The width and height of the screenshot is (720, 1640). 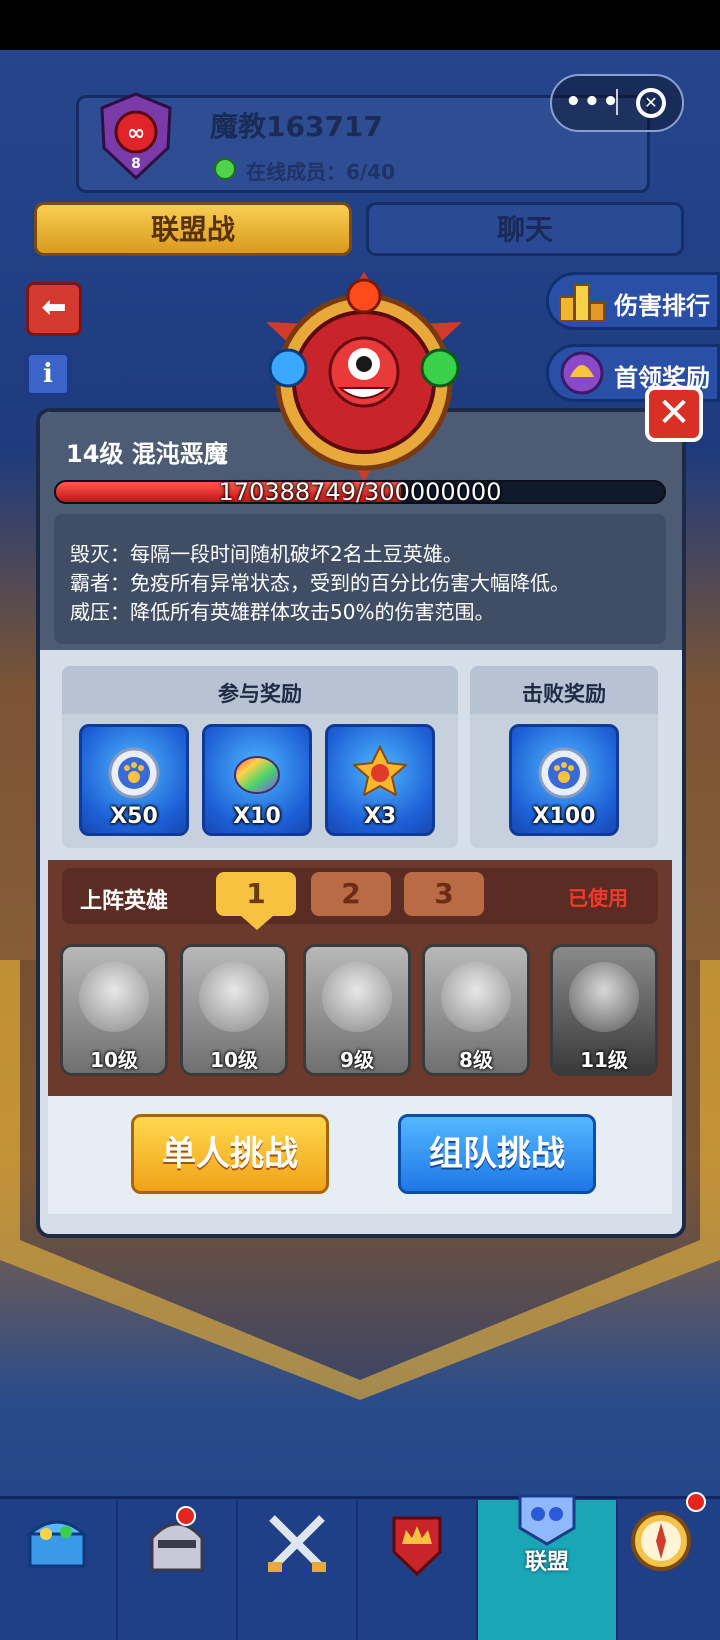 I want to click on used-status: 已使用, so click(x=598, y=898).